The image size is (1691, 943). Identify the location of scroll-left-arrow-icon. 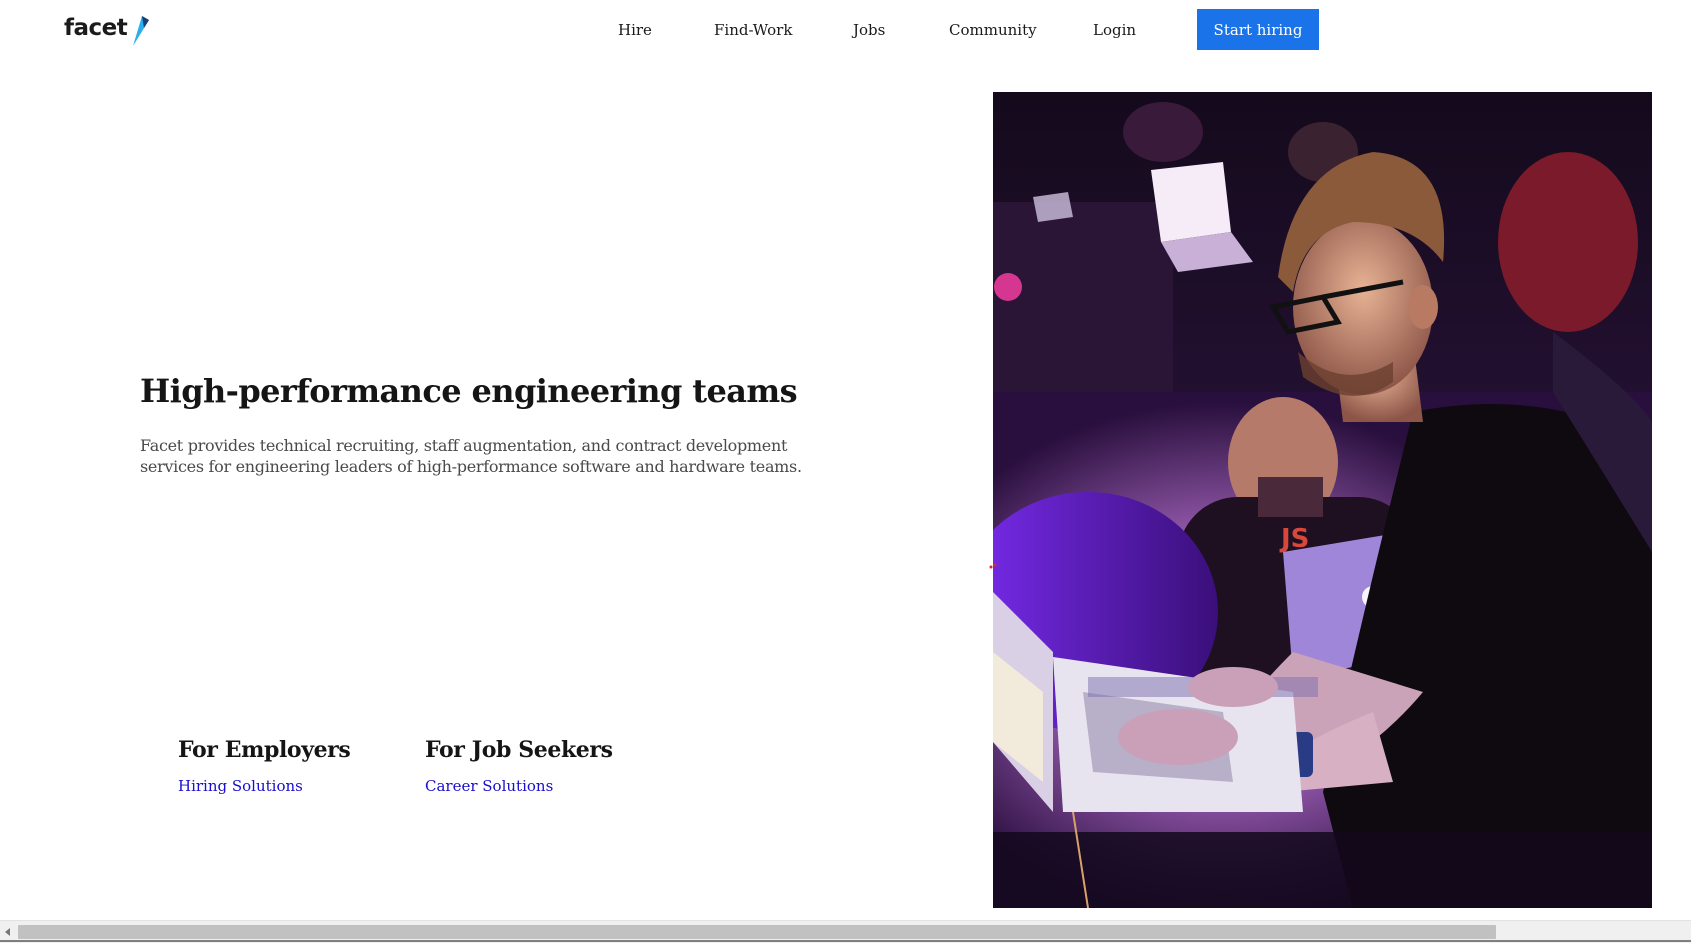
(8, 932).